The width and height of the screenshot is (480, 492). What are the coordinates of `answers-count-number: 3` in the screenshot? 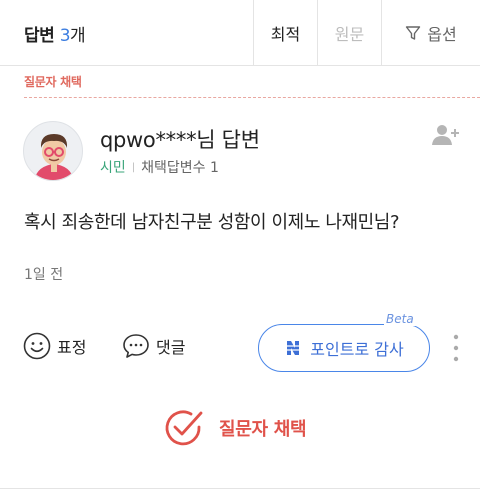 It's located at (65, 36).